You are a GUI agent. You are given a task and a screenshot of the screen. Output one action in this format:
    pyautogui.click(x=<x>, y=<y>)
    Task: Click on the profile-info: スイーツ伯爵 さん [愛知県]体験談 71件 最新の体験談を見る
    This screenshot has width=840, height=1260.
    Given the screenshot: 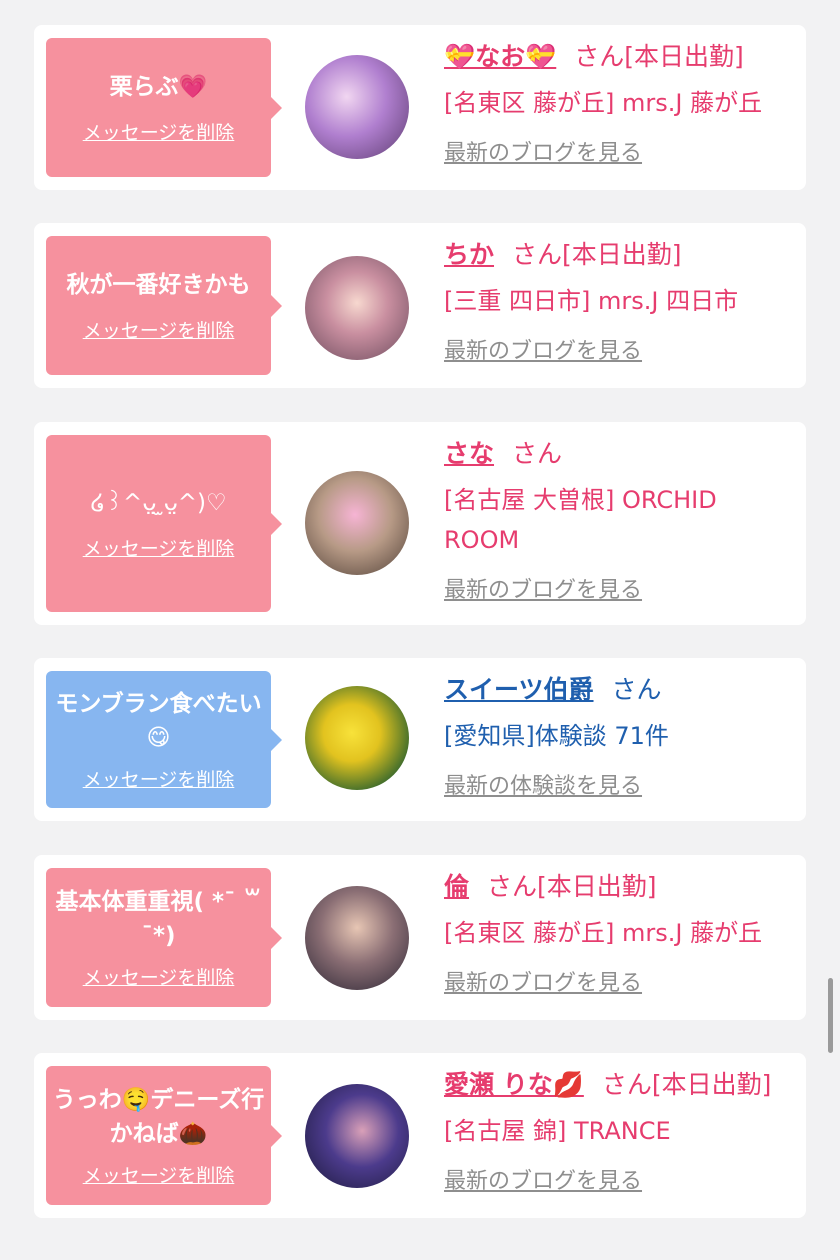 What is the action you would take?
    pyautogui.click(x=620, y=736)
    